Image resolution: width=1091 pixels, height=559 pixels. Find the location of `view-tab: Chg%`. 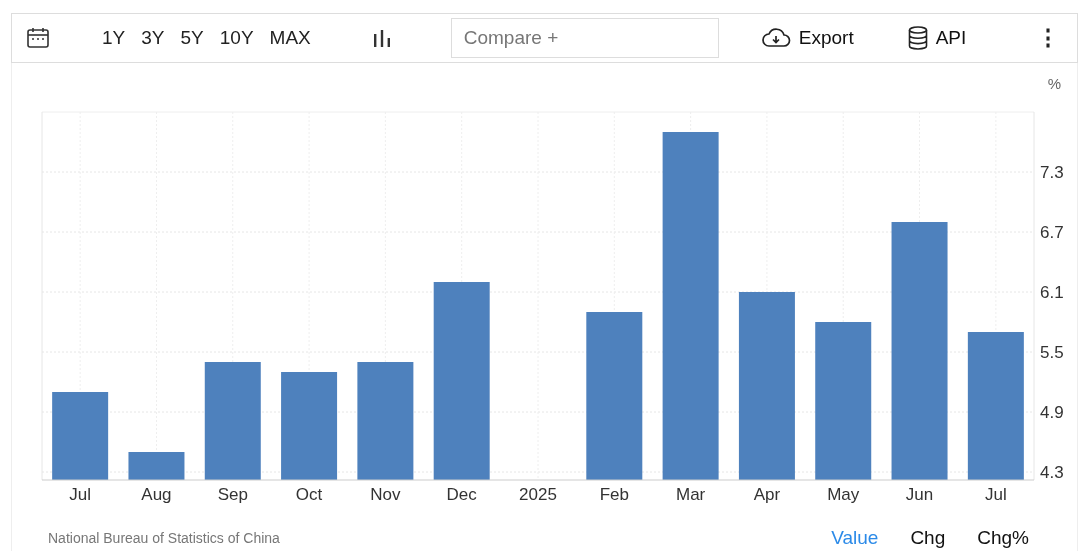

view-tab: Chg% is located at coordinates (1003, 538).